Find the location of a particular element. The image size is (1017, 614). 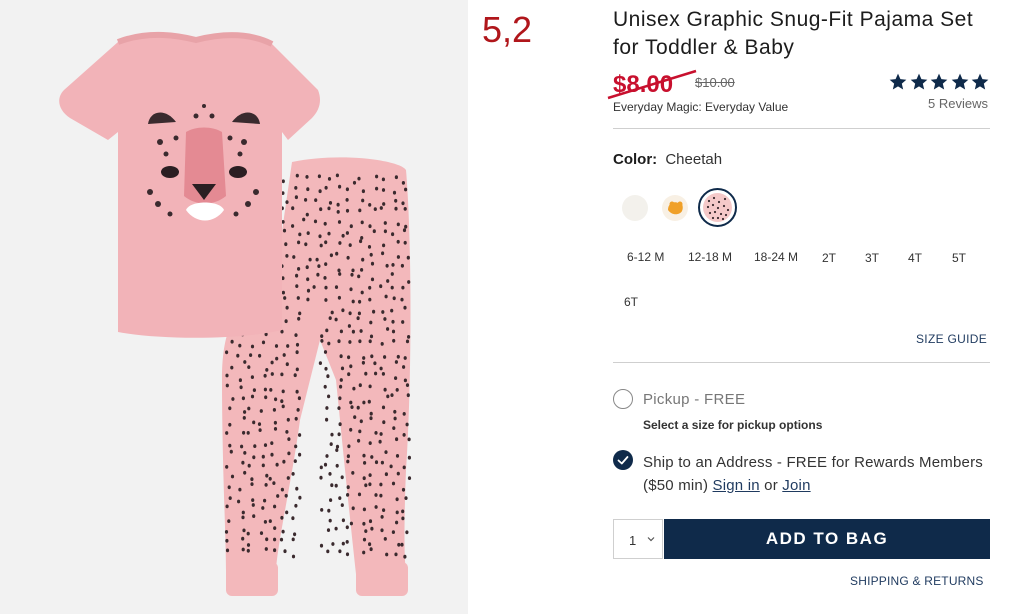

cheetah-pattern-icon is located at coordinates (718, 208).